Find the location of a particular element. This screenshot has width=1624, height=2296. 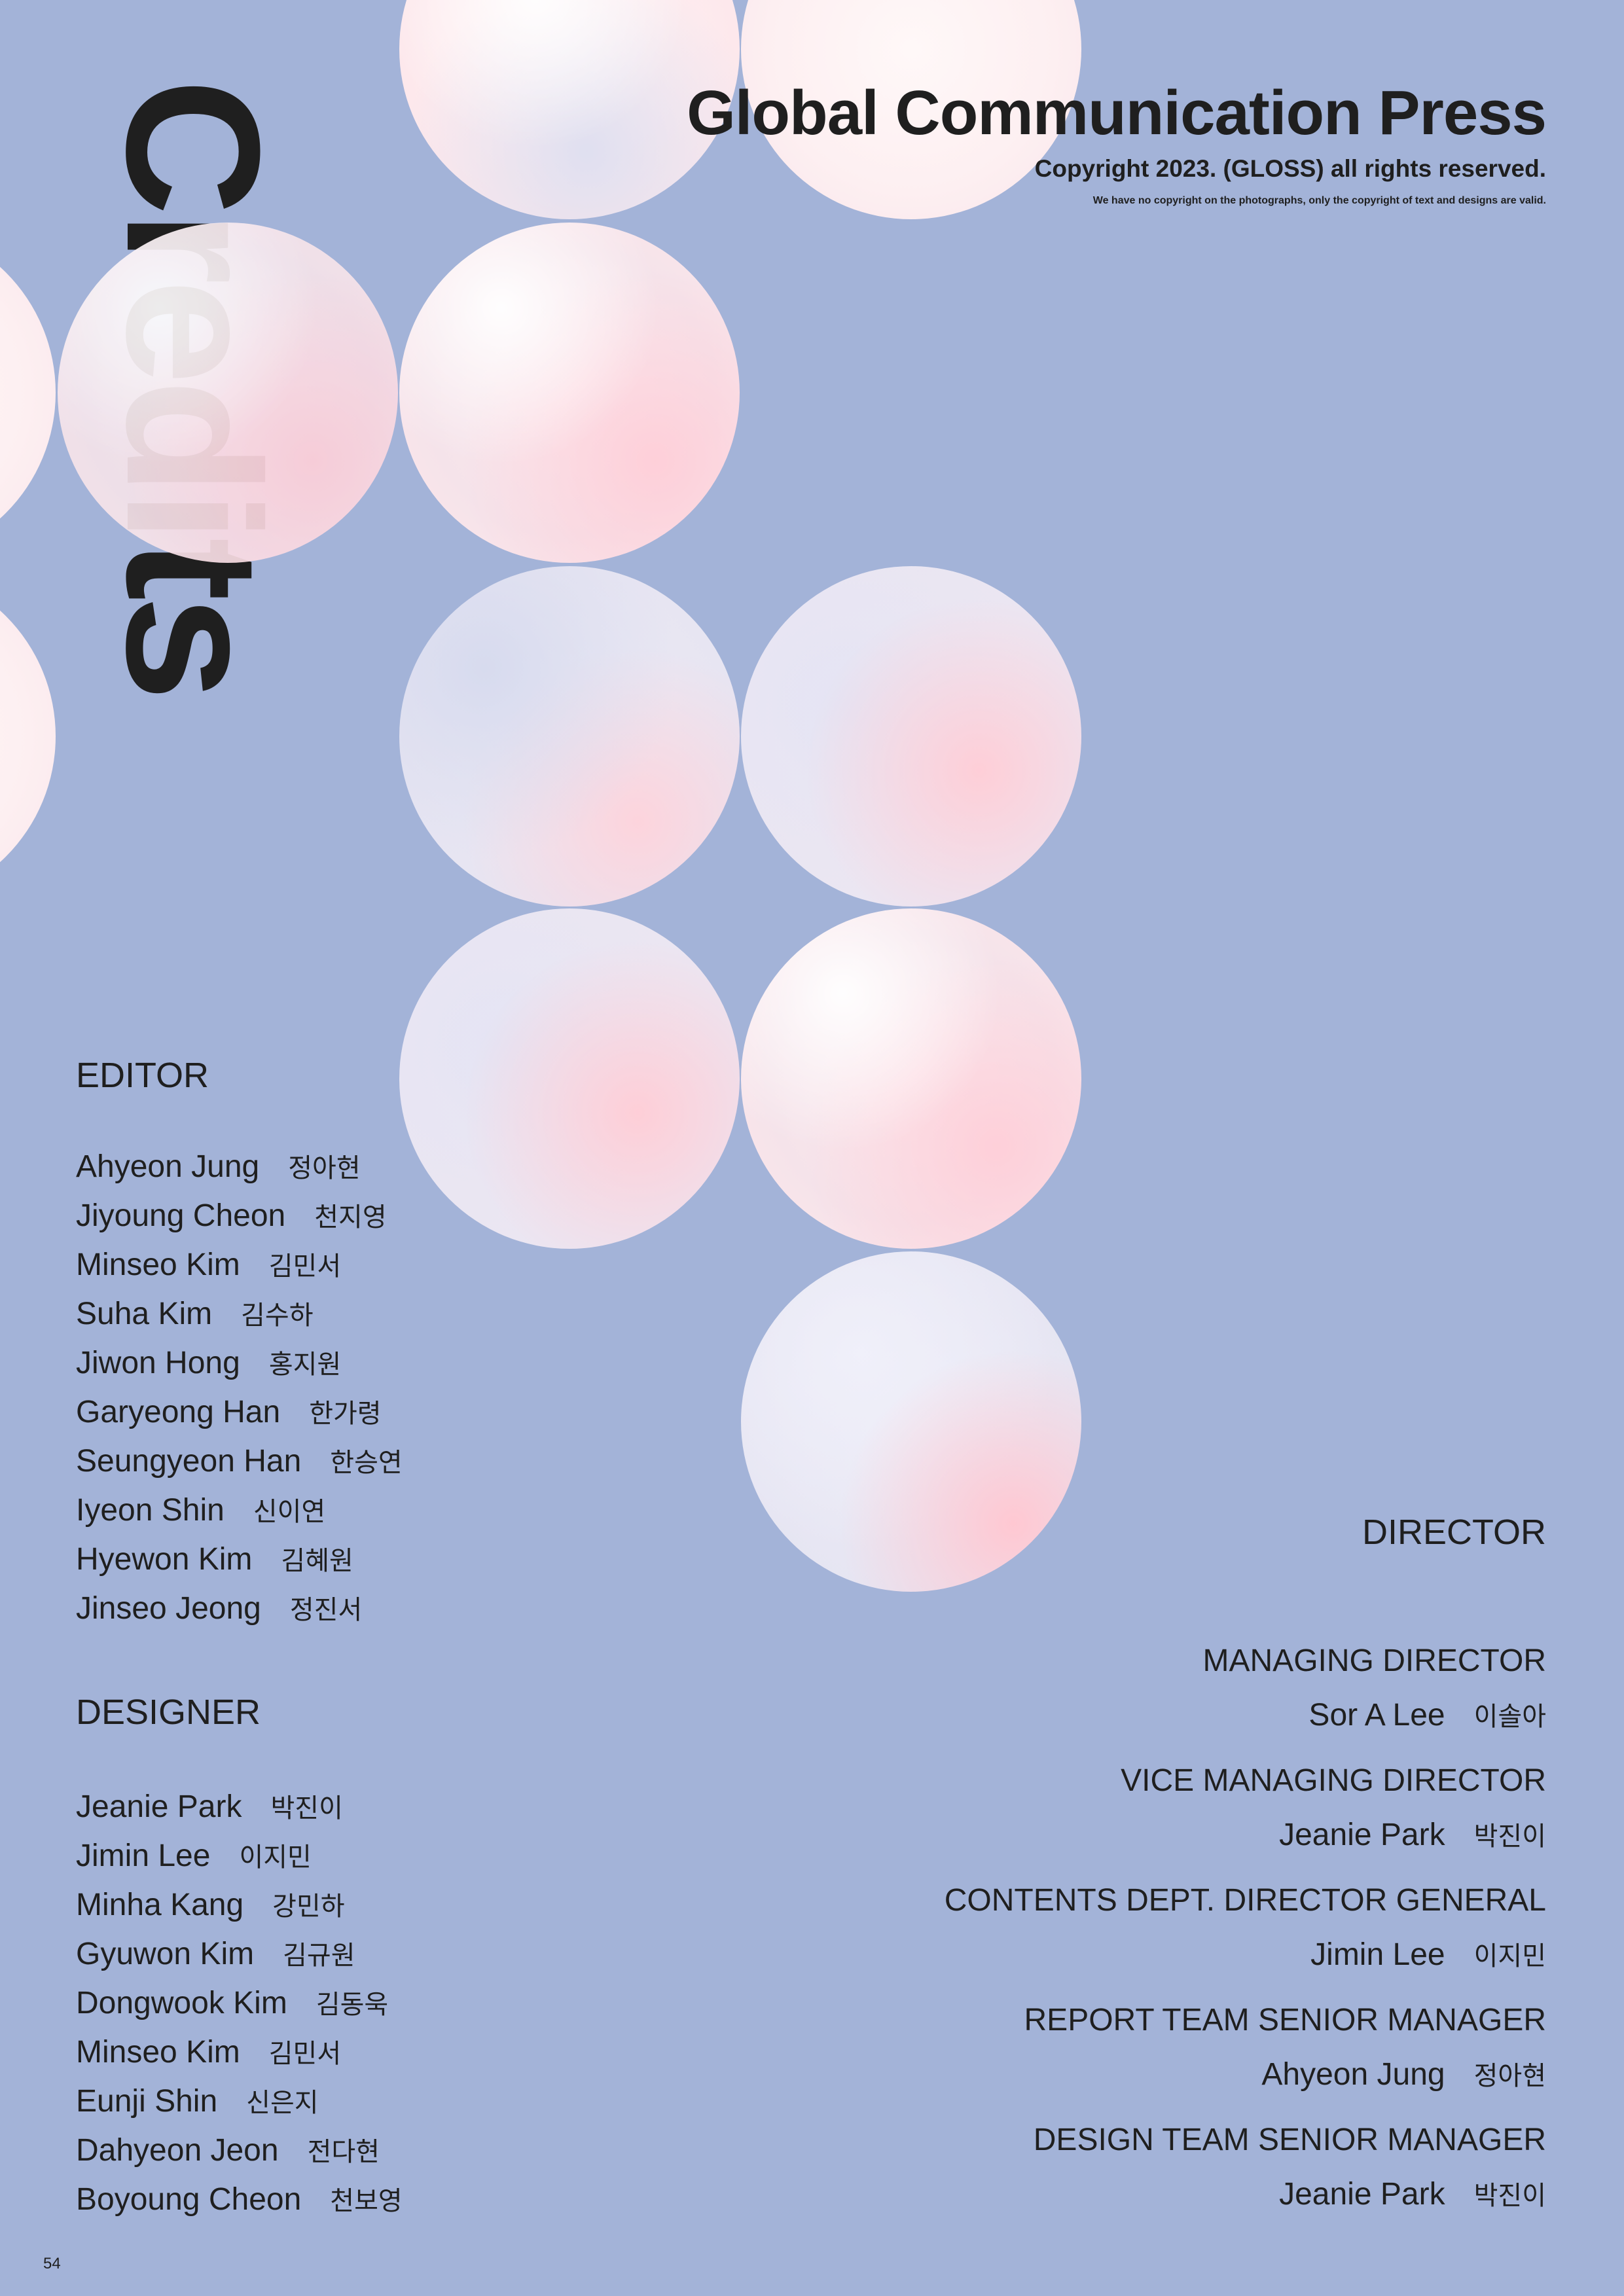

name-ko: 이솔아 is located at coordinates (1509, 1717).